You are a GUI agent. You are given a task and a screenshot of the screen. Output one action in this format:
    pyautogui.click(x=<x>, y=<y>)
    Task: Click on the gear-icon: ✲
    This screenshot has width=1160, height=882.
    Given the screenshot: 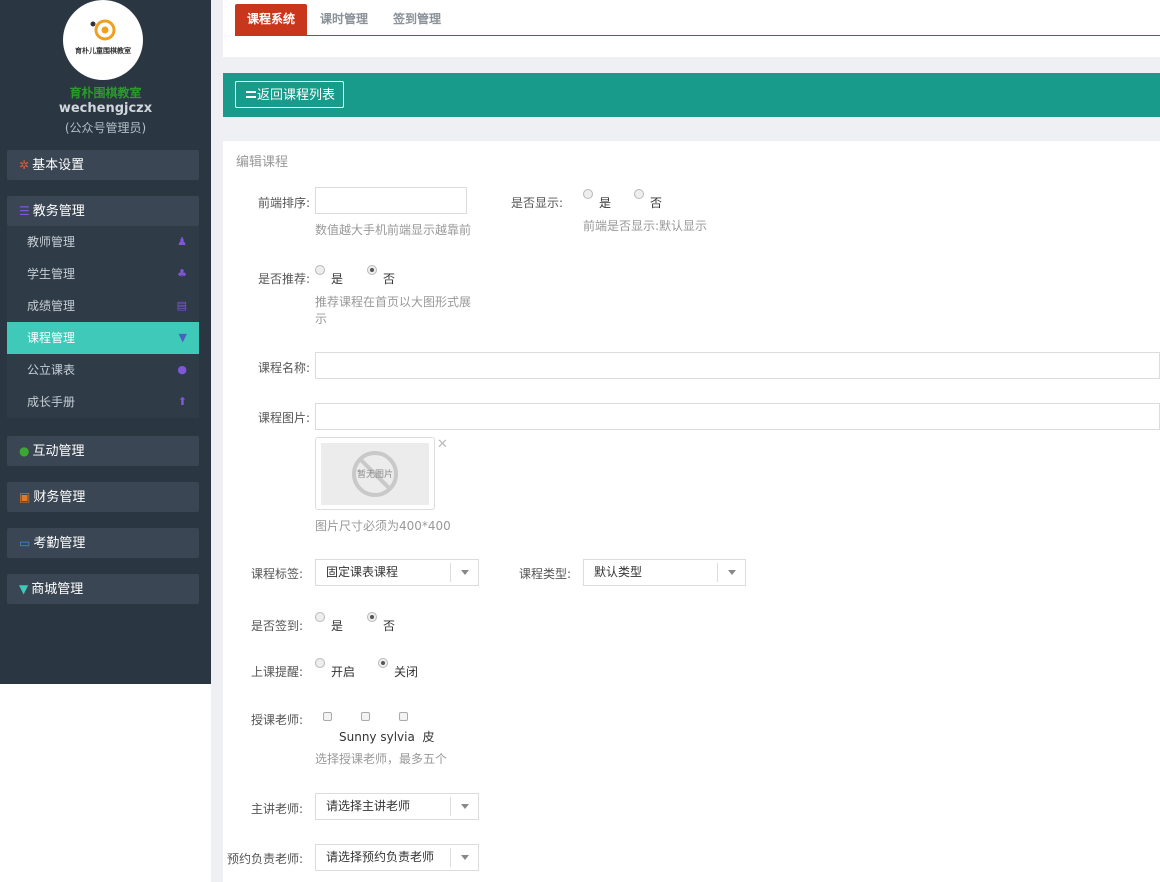 What is the action you would take?
    pyautogui.click(x=24, y=165)
    